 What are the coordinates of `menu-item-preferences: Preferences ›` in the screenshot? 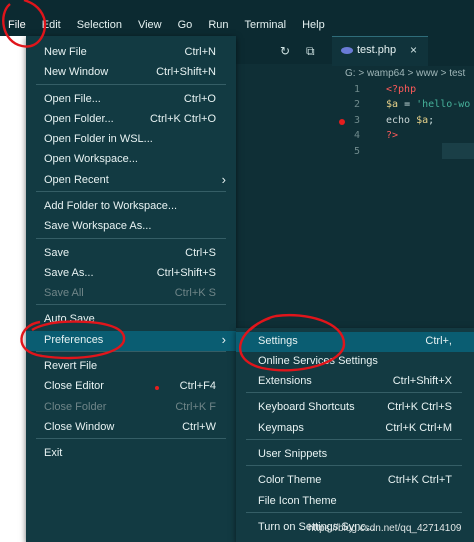 It's located at (131, 341).